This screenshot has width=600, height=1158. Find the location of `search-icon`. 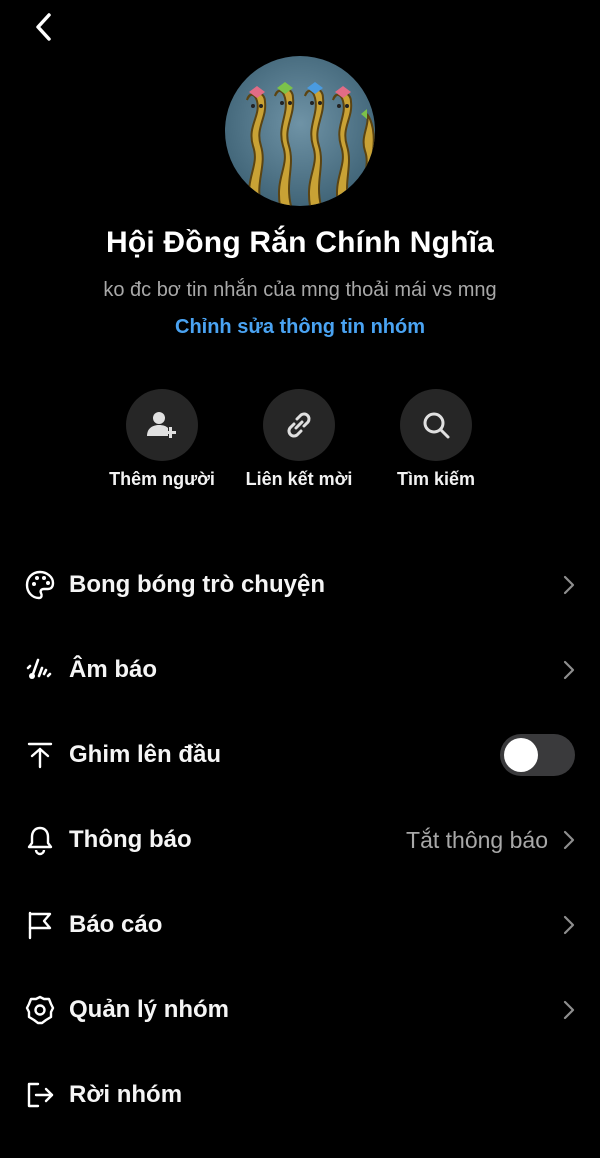

search-icon is located at coordinates (436, 425).